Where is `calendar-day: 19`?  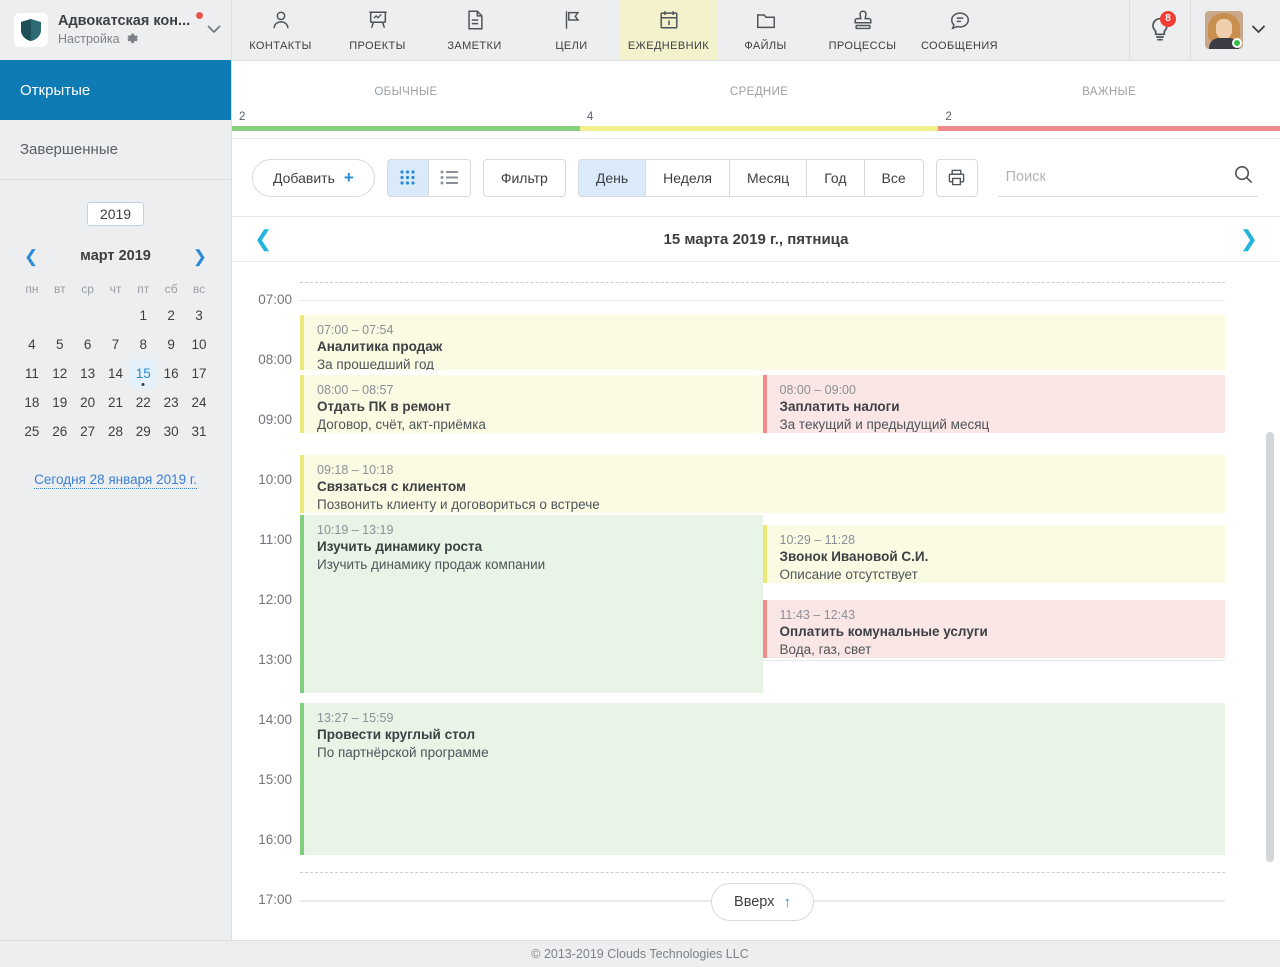
calendar-day: 19 is located at coordinates (60, 402).